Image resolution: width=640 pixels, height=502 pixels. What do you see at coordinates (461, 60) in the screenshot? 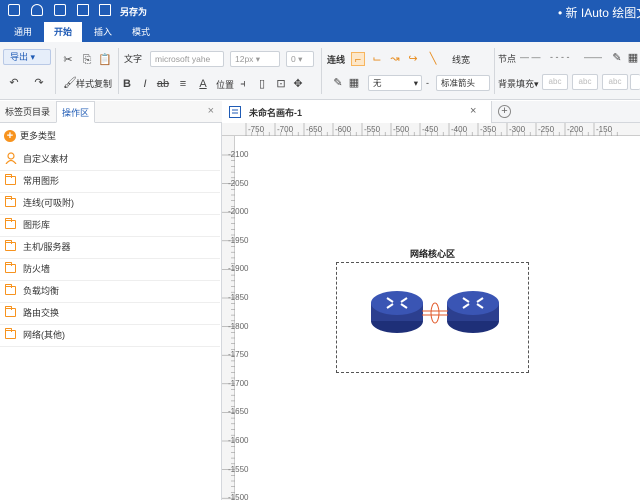
I see `line-width-label: 线宽` at bounding box center [461, 60].